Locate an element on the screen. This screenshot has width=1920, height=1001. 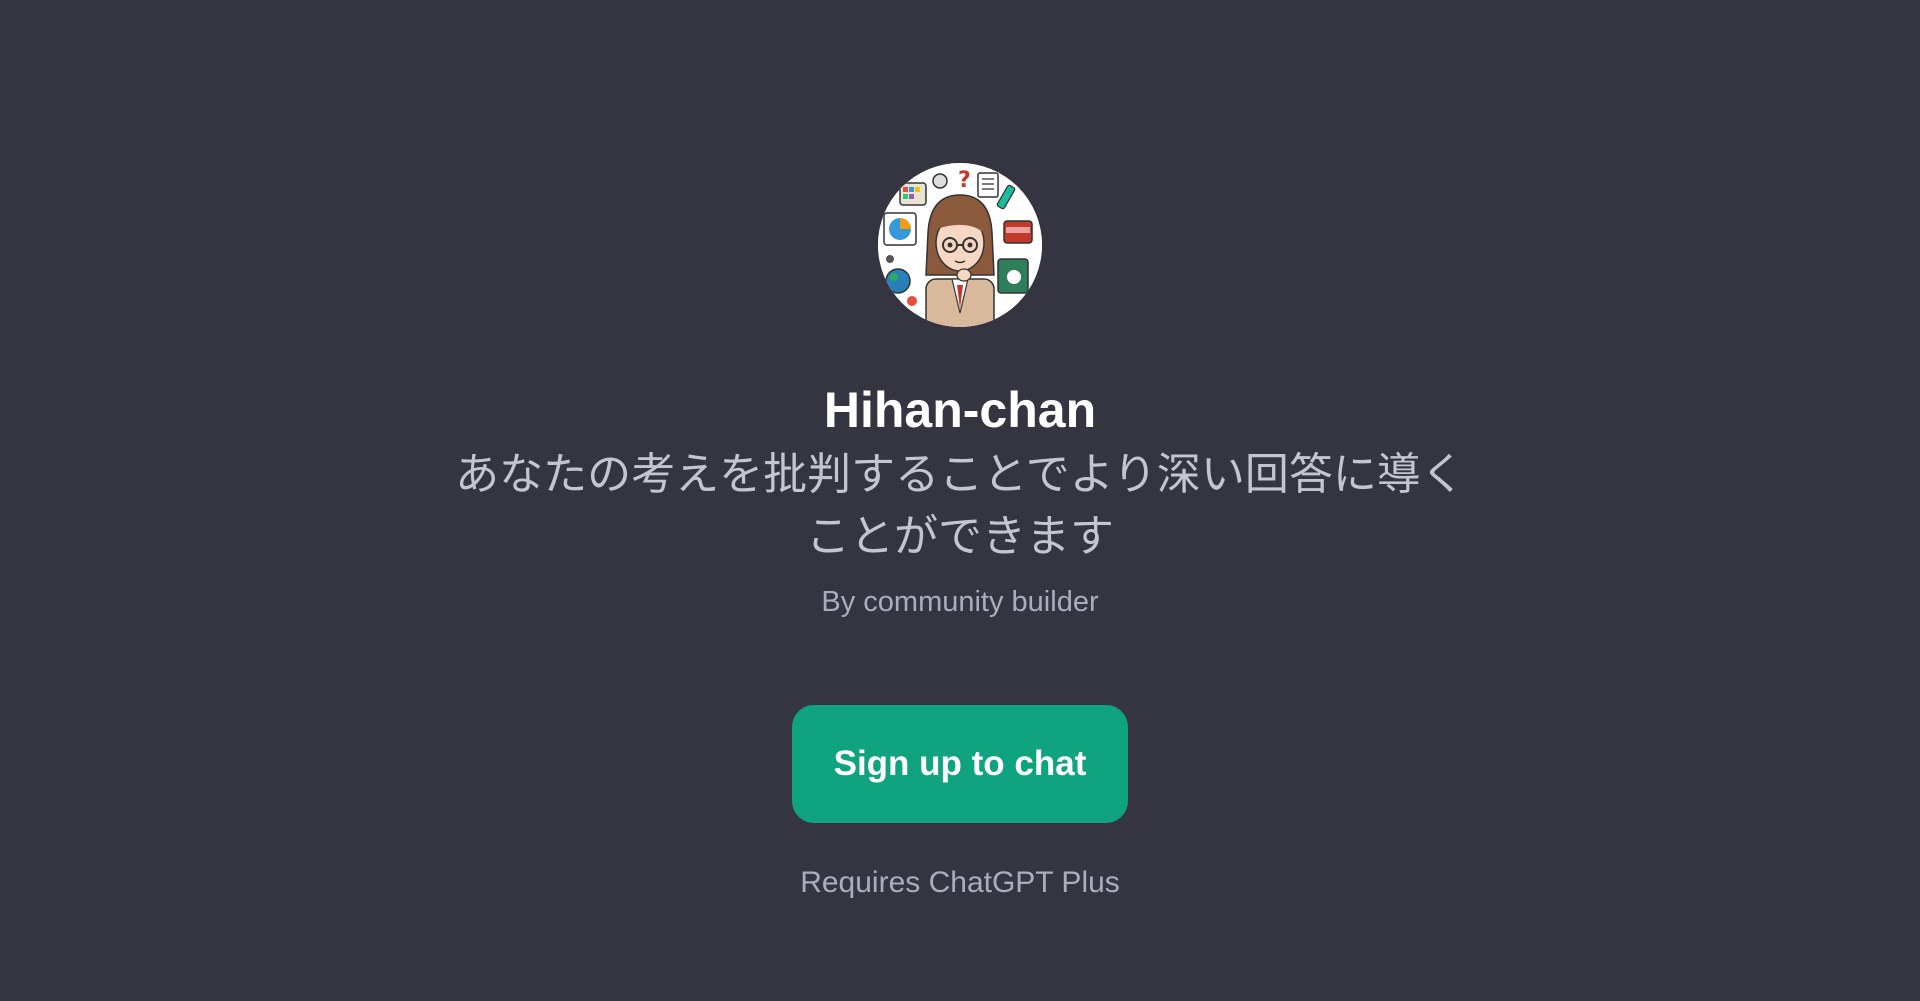
gpt-description: あなたの考えを批判することでより深い回答に導くことができます is located at coordinates (960, 505).